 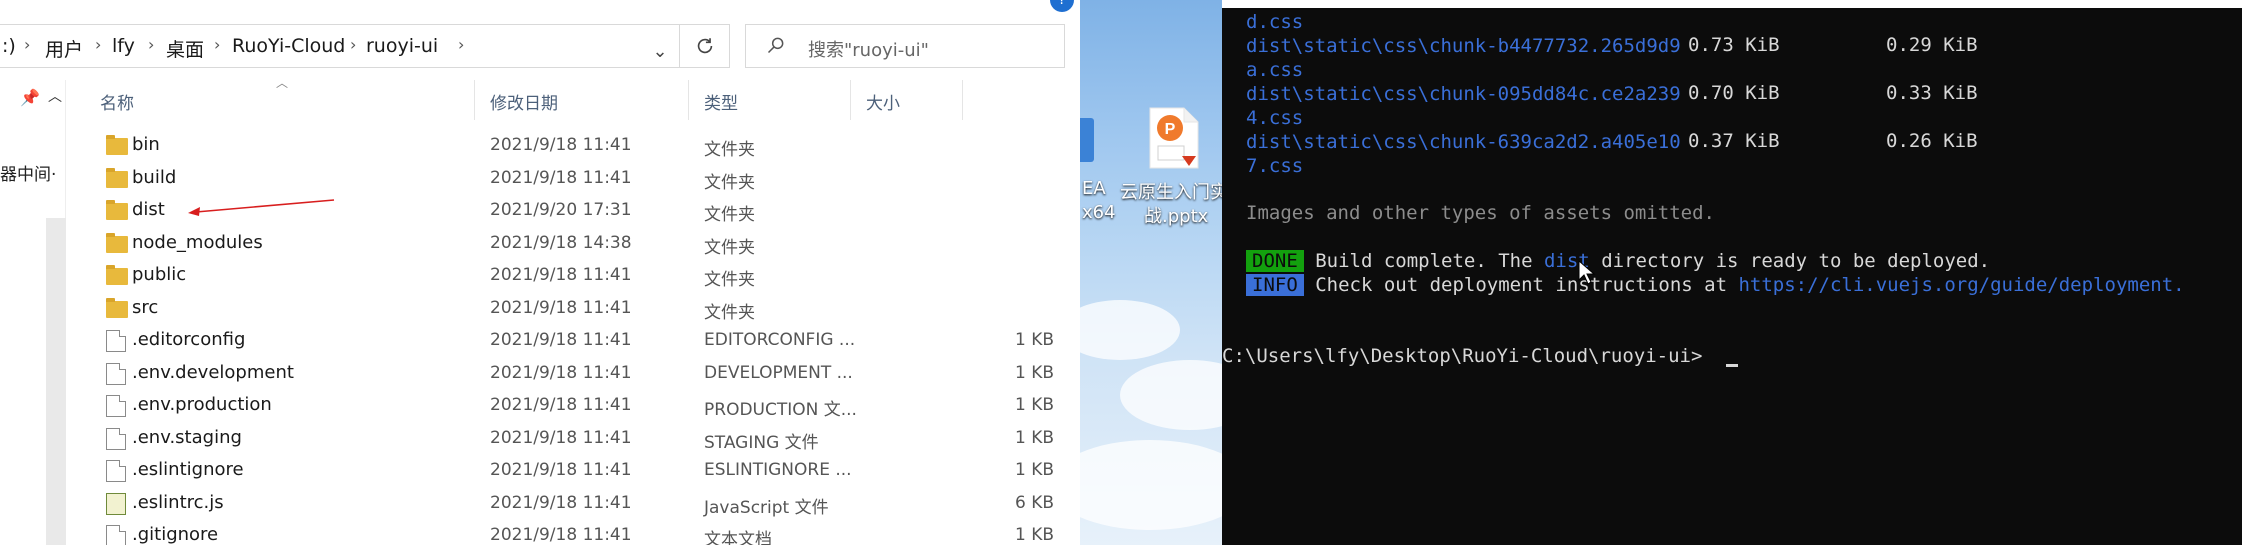 I want to click on breadcrumb-ruoyi-ui: ruoyi-ui, so click(x=402, y=46).